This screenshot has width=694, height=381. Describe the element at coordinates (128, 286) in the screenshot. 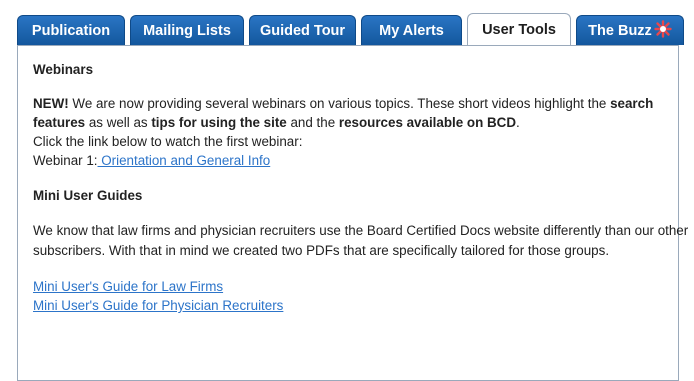

I see `law-firms-guide-link: Mini User's Guide for Law Firms` at that location.